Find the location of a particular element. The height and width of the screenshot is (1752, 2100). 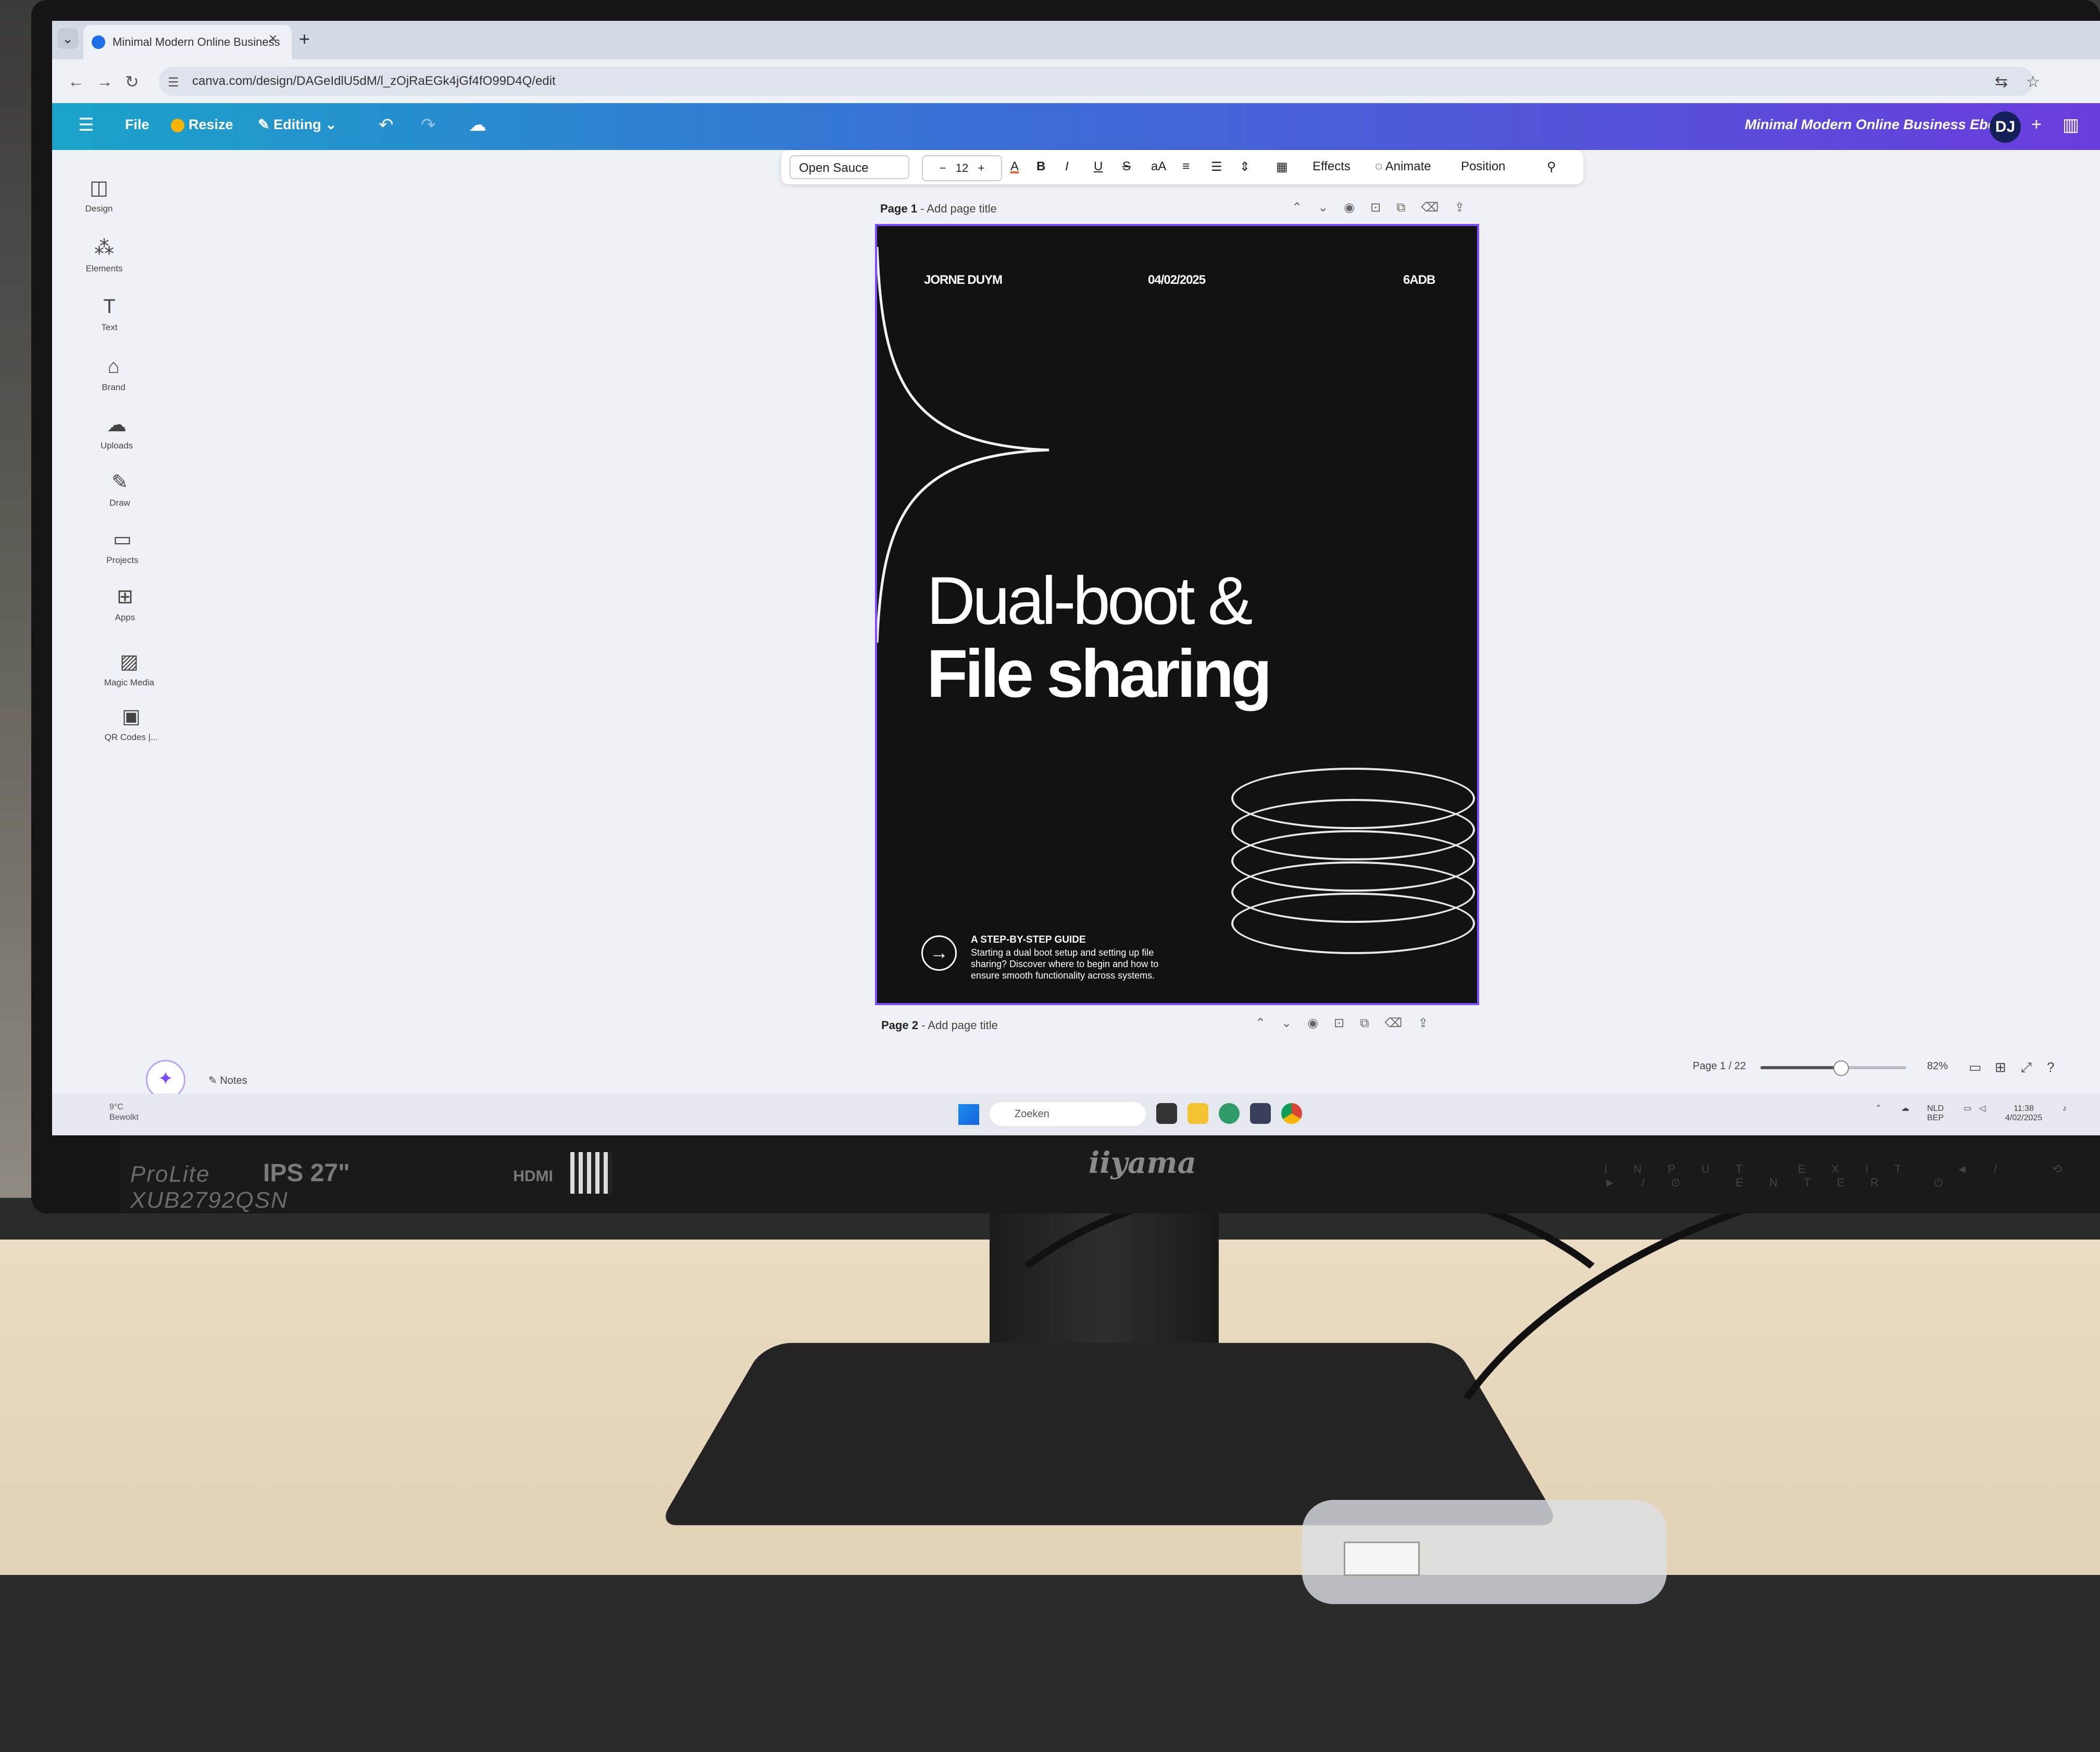

sidebar-item-uploads: ☁ Uploads is located at coordinates (117, 432).